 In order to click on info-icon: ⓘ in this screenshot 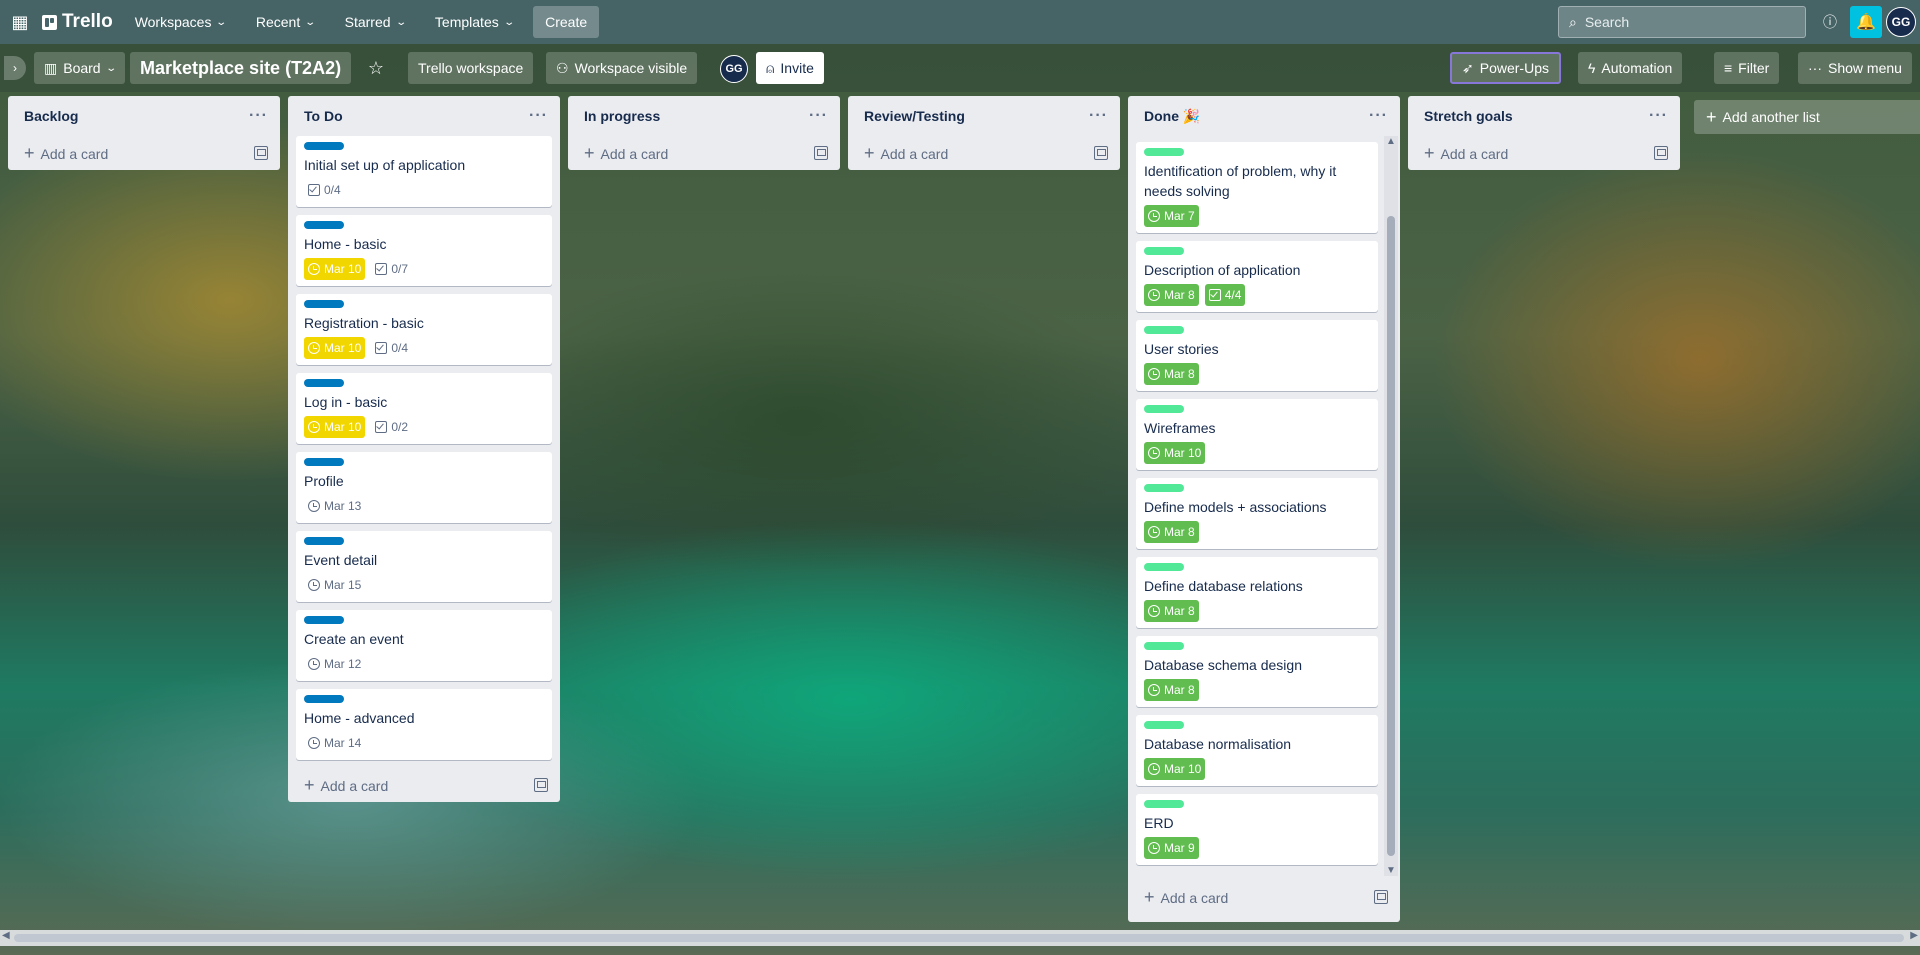, I will do `click(1830, 22)`.